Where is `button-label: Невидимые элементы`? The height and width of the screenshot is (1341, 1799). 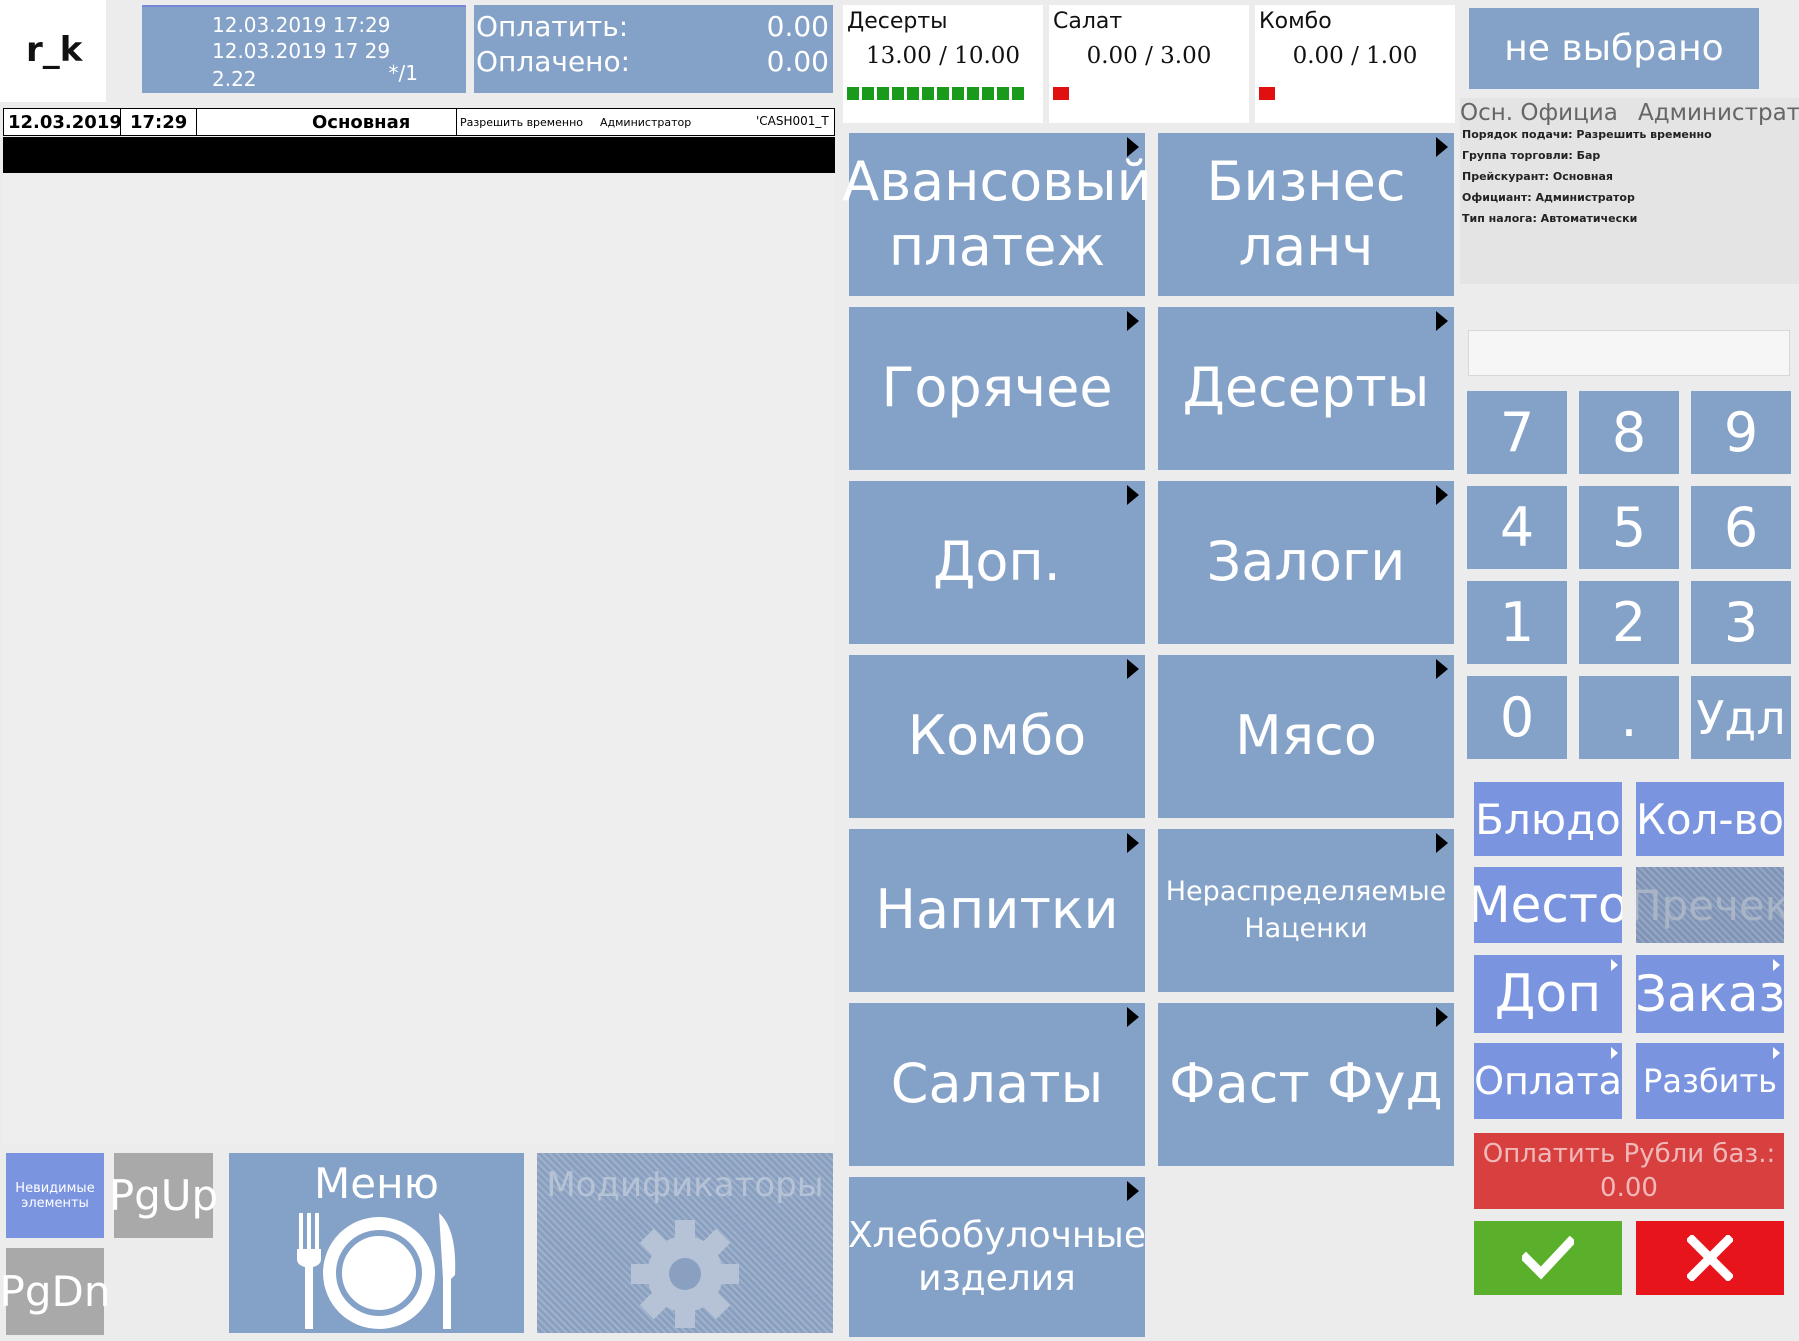
button-label: Невидимые элементы is located at coordinates (55, 1195).